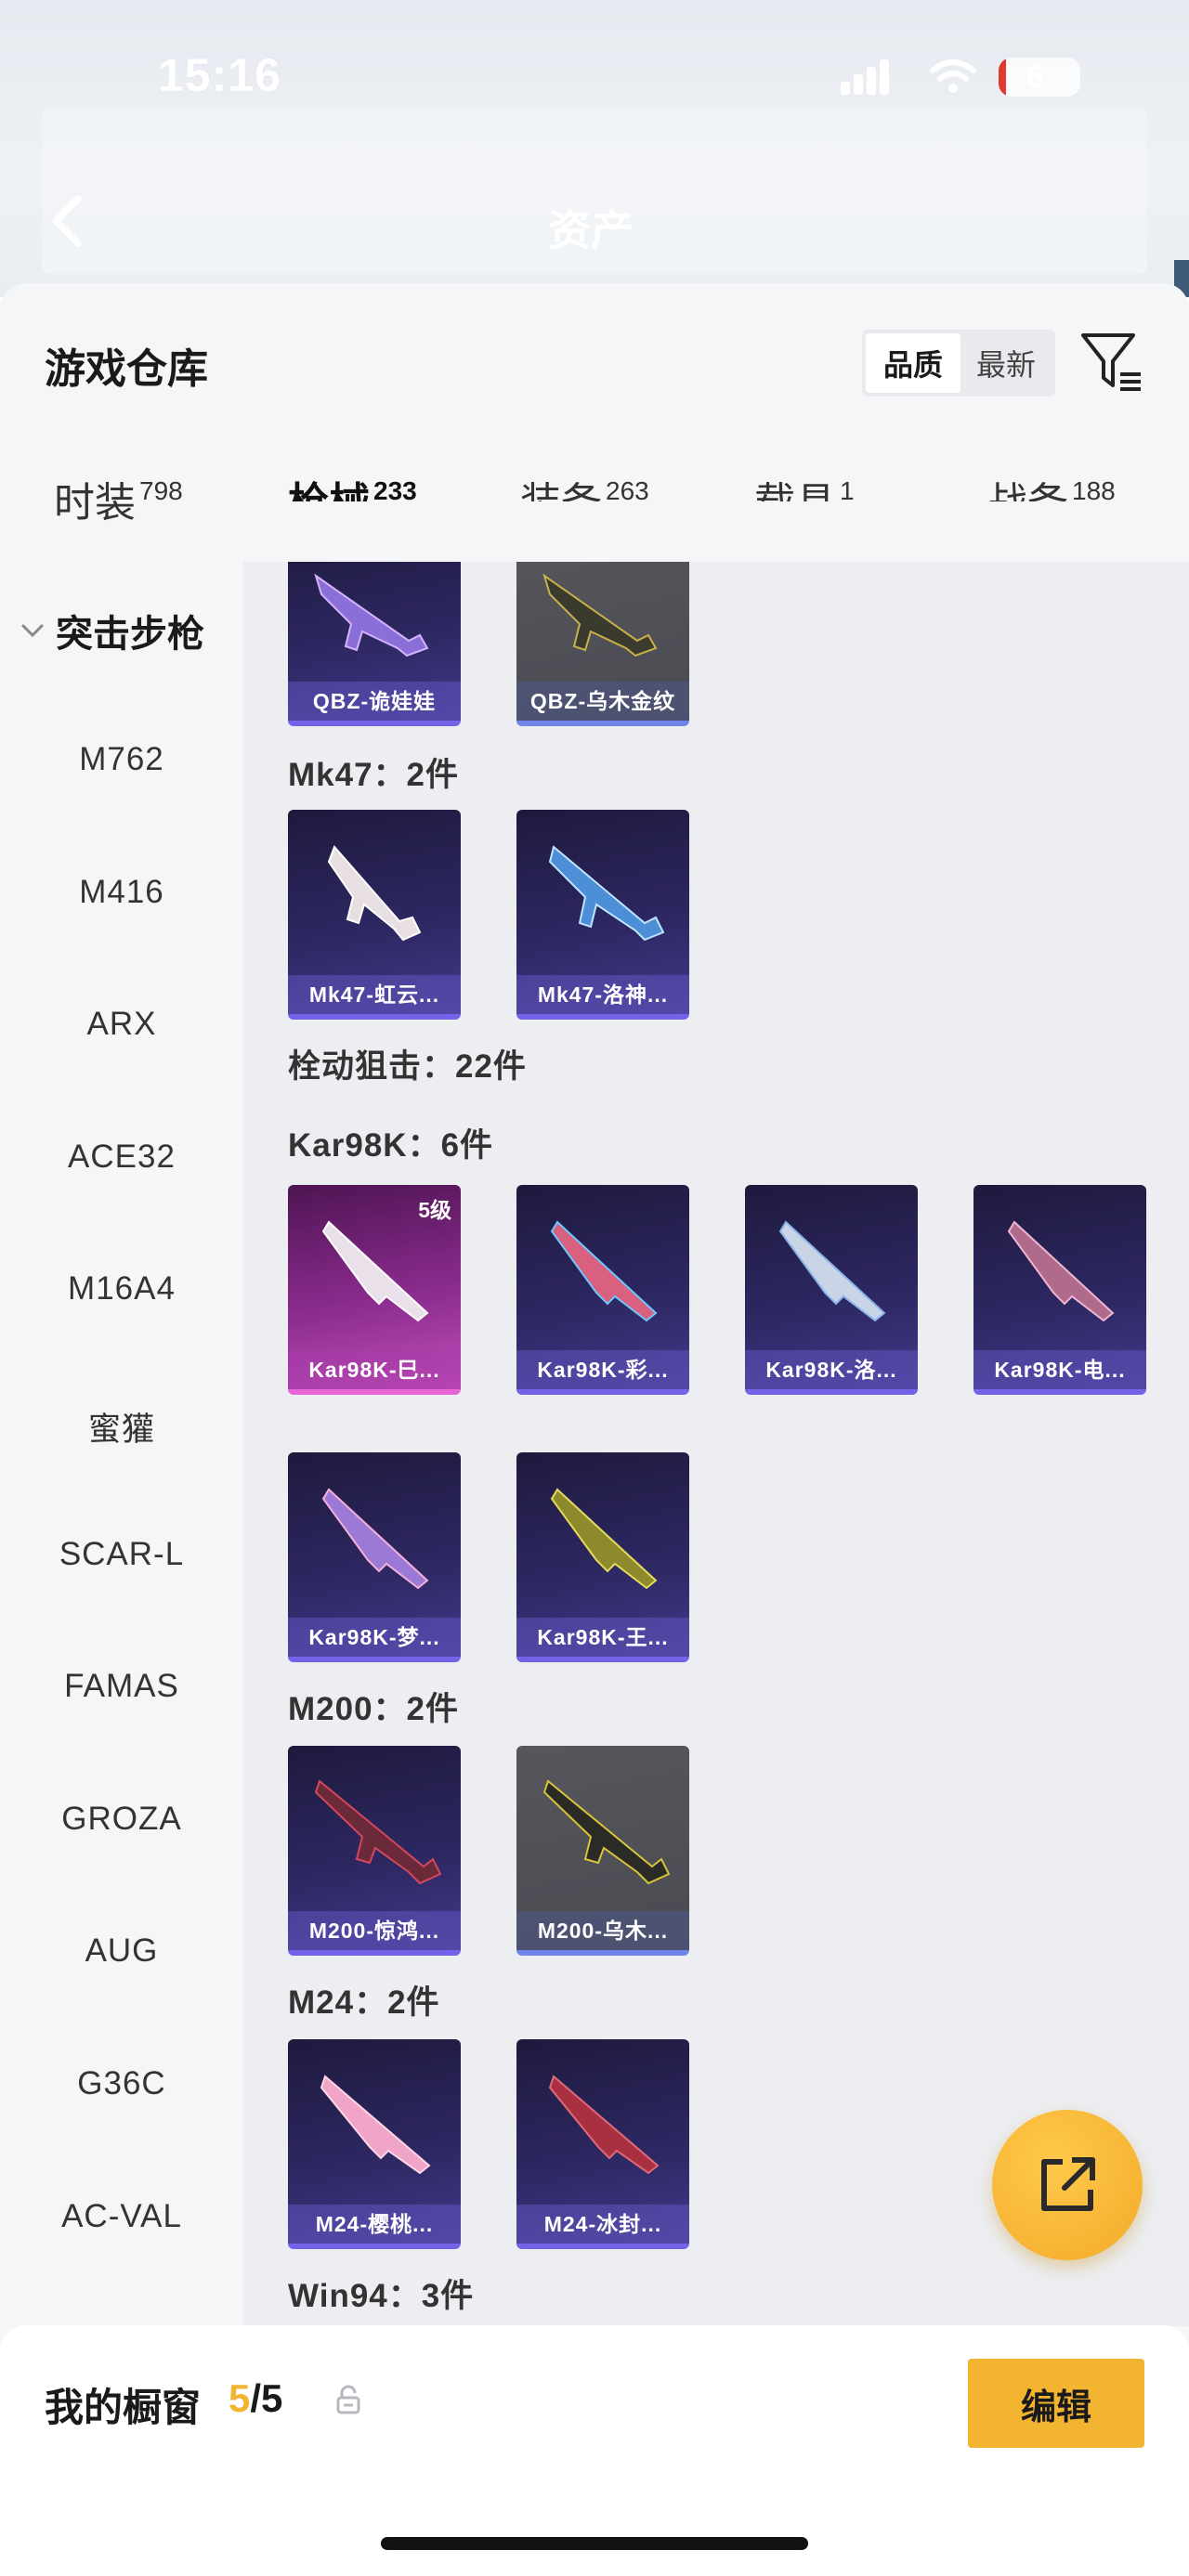 Image resolution: width=1189 pixels, height=2576 pixels. Describe the element at coordinates (122, 759) in the screenshot. I see `sidebar-item-m762: M762` at that location.